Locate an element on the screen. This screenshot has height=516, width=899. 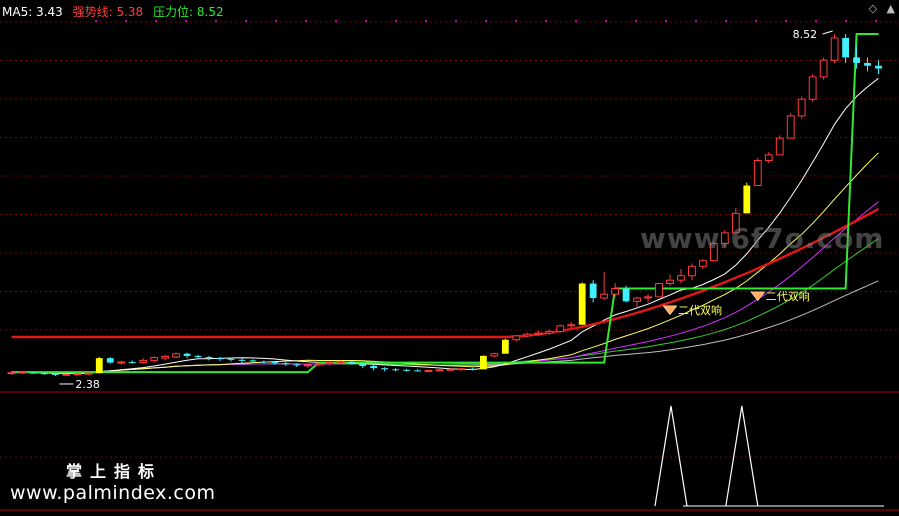
high-price-label: 8.52 is located at coordinates (805, 34).